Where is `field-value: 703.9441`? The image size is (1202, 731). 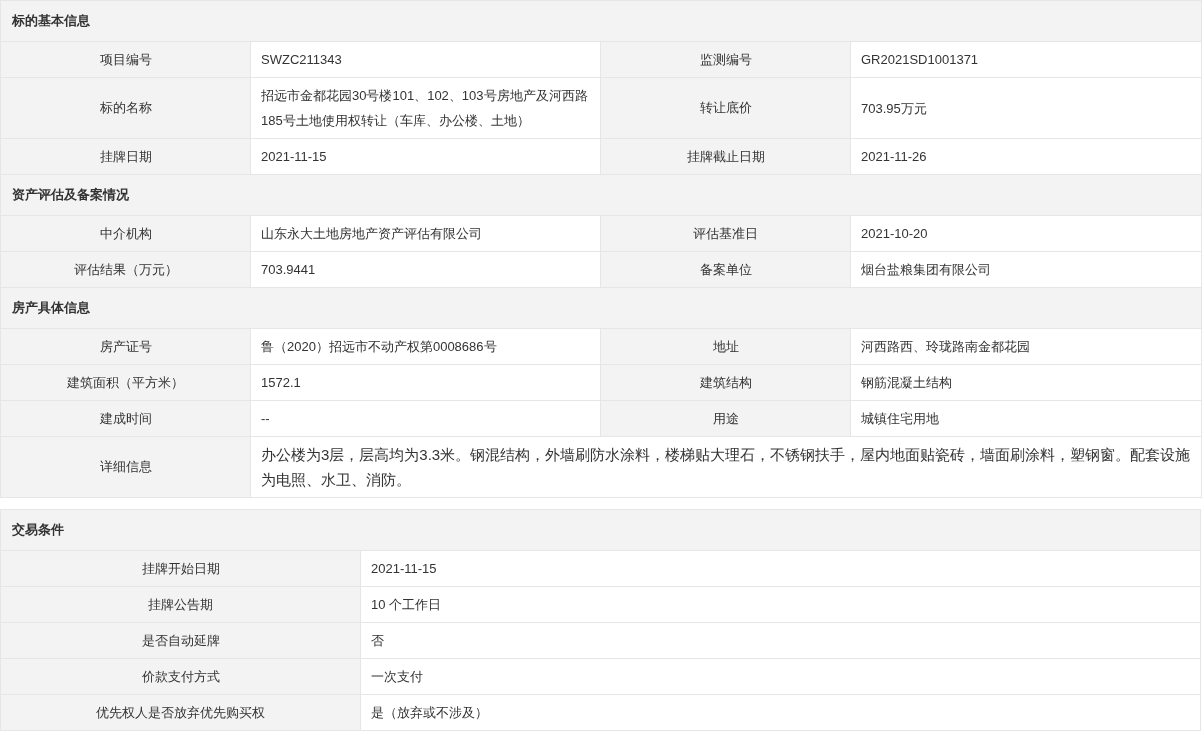 field-value: 703.9441 is located at coordinates (425, 269).